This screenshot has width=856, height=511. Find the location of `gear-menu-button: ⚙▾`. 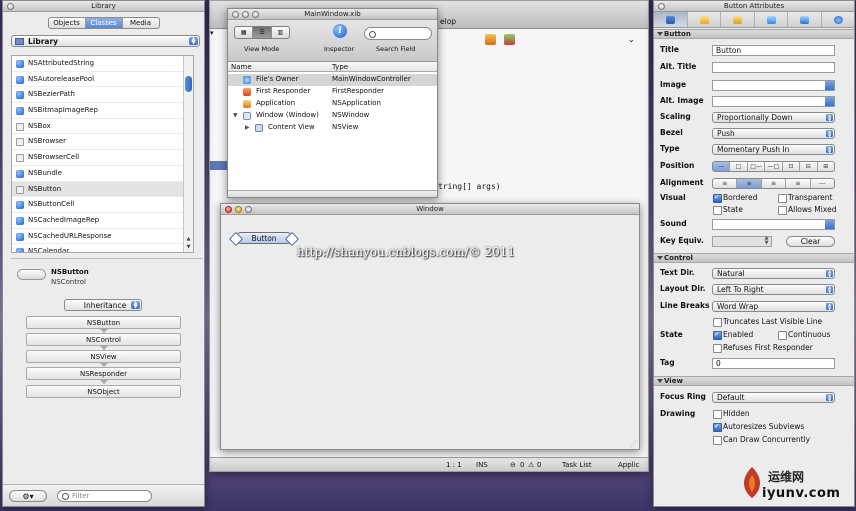

gear-menu-button: ⚙▾ is located at coordinates (28, 496).